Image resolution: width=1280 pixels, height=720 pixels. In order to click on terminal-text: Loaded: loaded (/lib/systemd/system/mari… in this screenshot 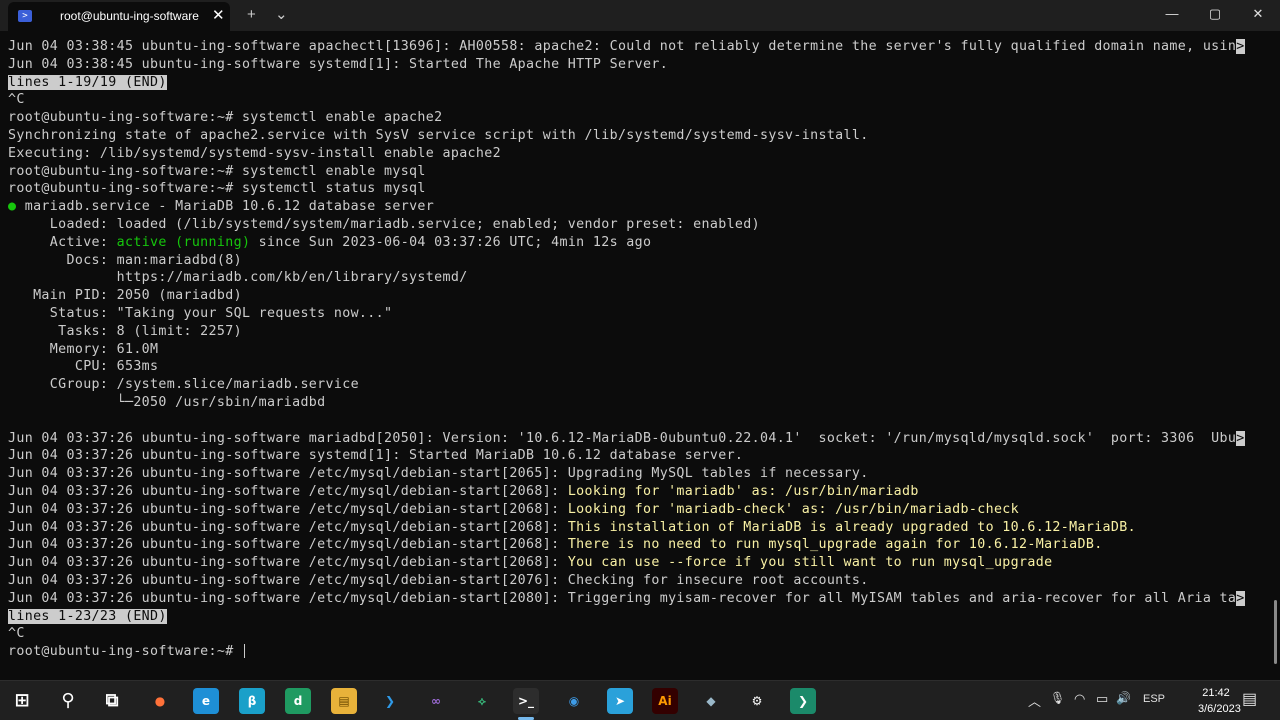, I will do `click(384, 224)`.